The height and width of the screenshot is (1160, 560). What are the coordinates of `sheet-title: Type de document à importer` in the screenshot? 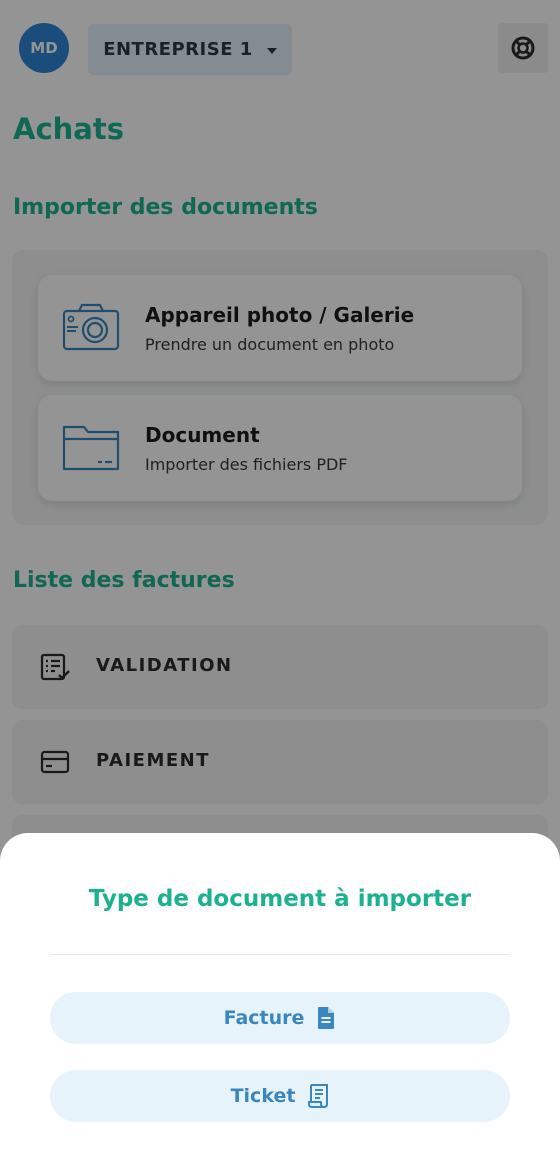 It's located at (280, 899).